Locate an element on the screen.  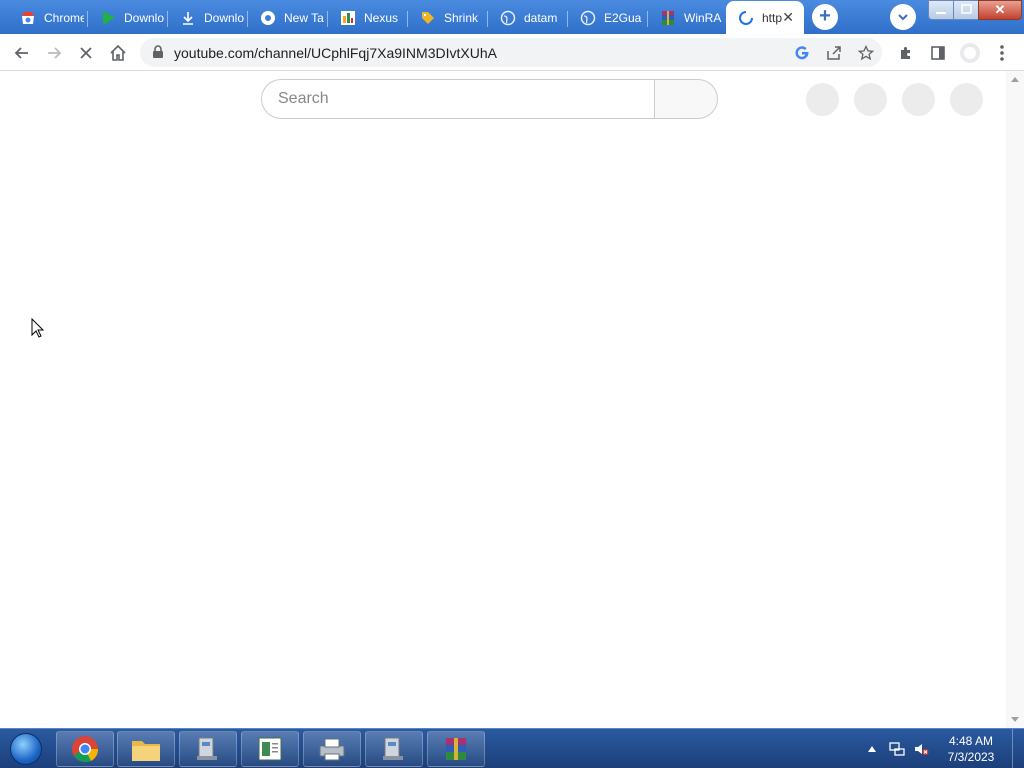
puzzle-icon is located at coordinates (905, 53).